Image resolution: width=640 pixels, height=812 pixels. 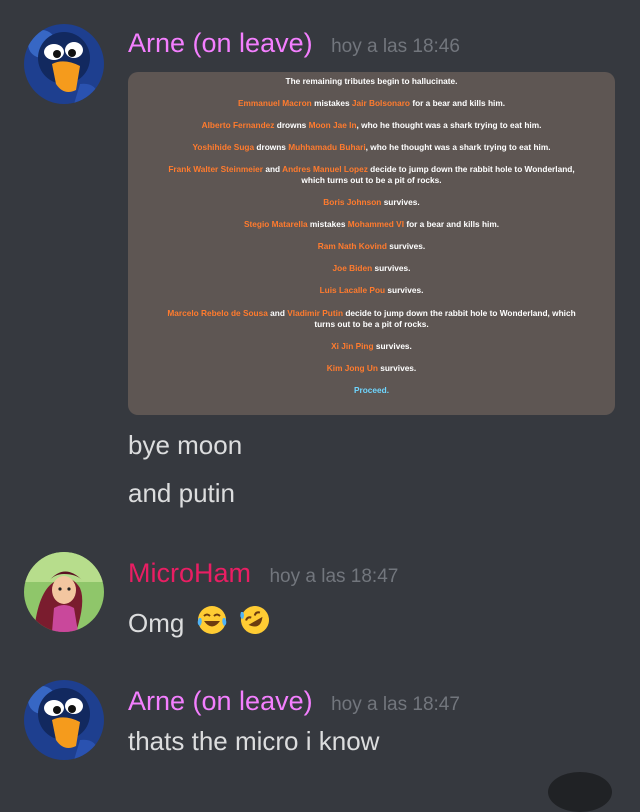 I want to click on message-text: Omg, so click(x=199, y=623).